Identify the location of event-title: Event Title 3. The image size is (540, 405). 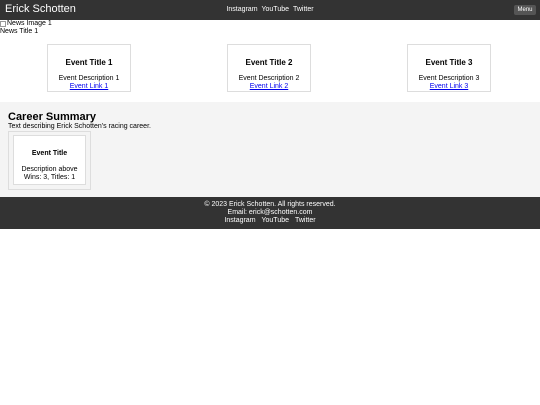
(449, 62).